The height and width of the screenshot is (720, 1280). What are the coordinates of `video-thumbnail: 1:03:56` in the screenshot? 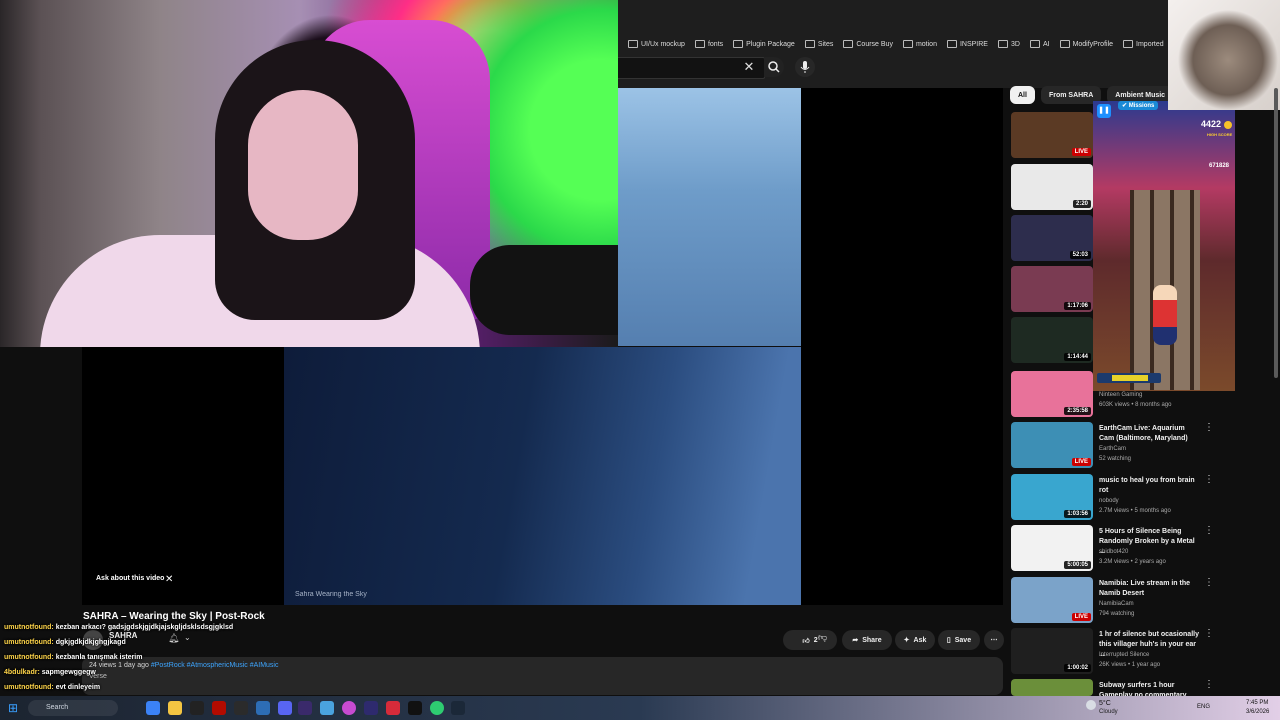 It's located at (1052, 497).